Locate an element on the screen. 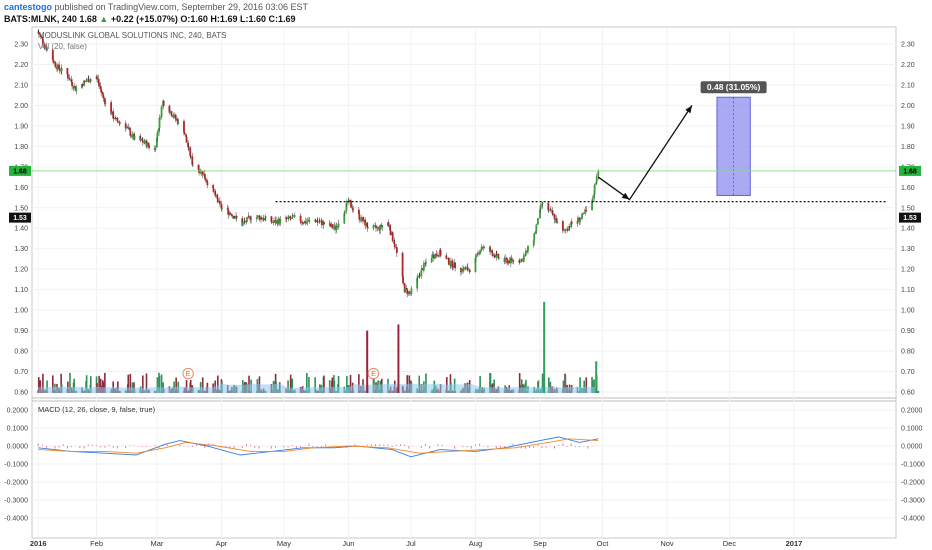  y-tick-label: 0.90 is located at coordinates (908, 331).